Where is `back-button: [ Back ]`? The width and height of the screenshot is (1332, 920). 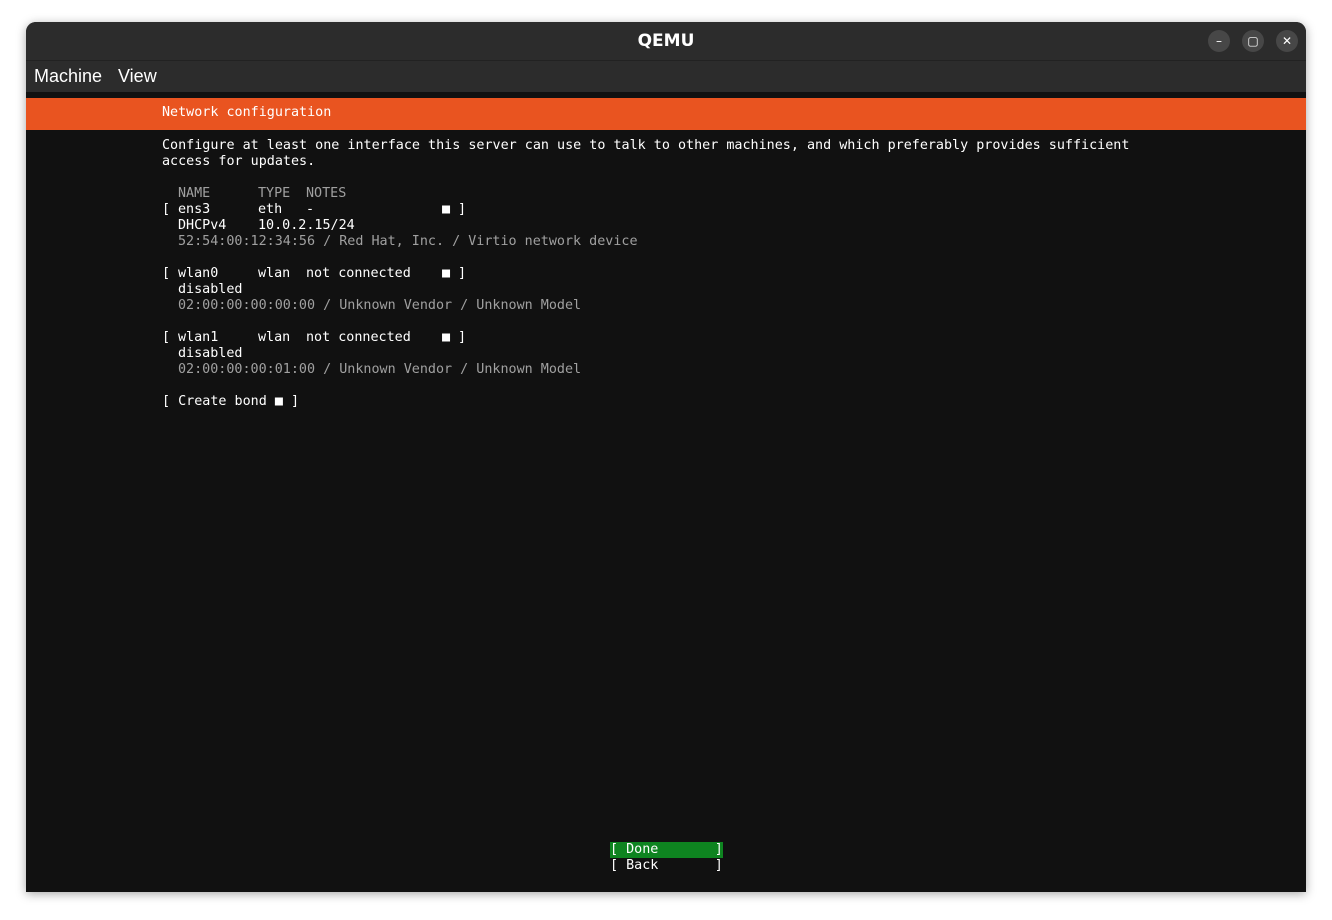 back-button: [ Back ] is located at coordinates (666, 866).